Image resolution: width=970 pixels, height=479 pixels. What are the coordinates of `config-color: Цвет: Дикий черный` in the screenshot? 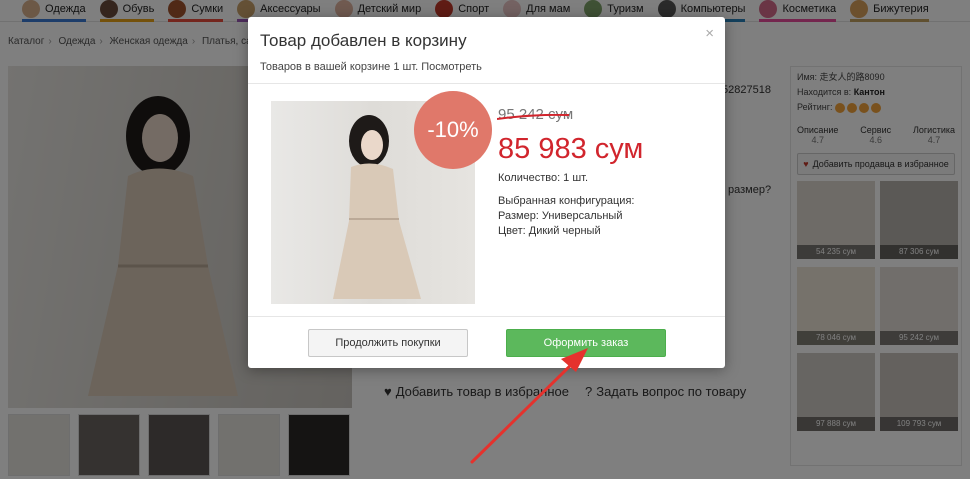 It's located at (549, 231).